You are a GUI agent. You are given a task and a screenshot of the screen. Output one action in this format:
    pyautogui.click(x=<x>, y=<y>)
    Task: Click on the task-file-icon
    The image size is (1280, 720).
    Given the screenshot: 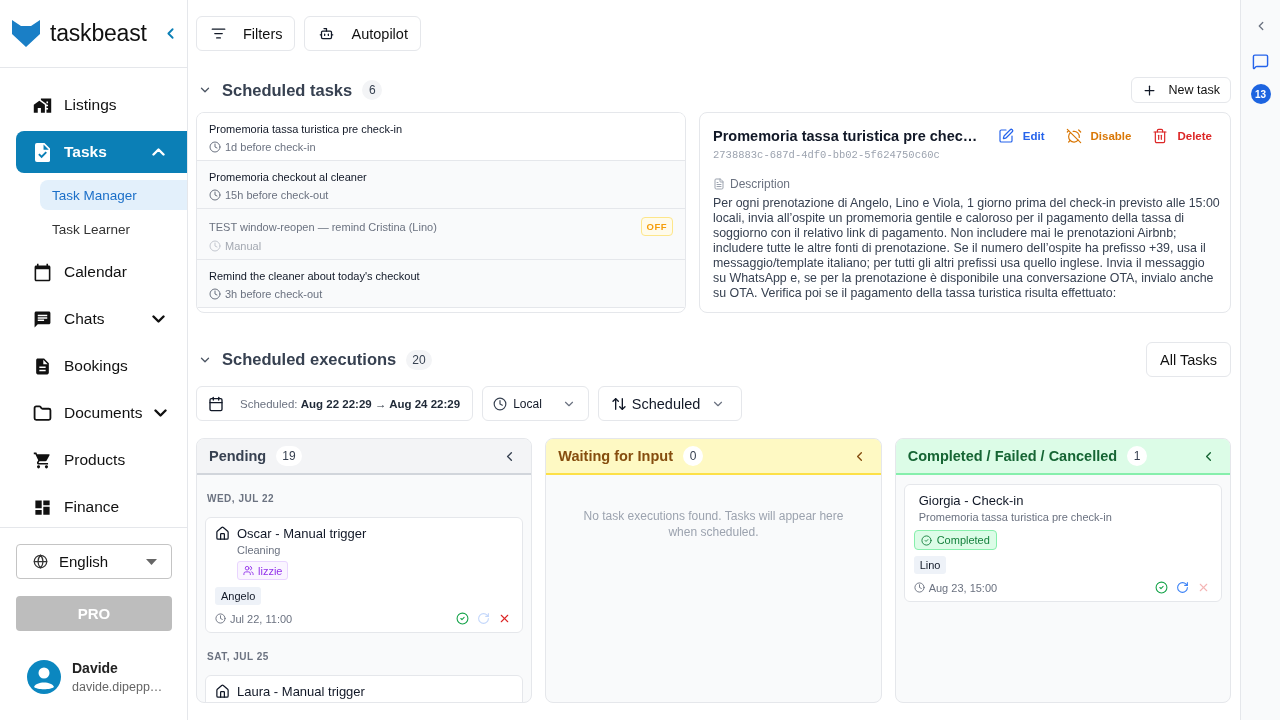 What is the action you would take?
    pyautogui.click(x=42, y=152)
    